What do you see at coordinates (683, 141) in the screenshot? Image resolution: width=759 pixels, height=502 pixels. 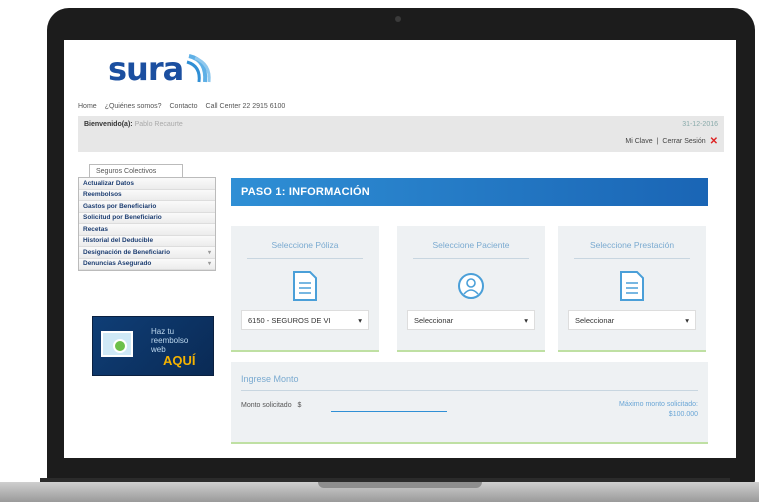 I see `cerrar-sesion-link: Cerrar Sesión` at bounding box center [683, 141].